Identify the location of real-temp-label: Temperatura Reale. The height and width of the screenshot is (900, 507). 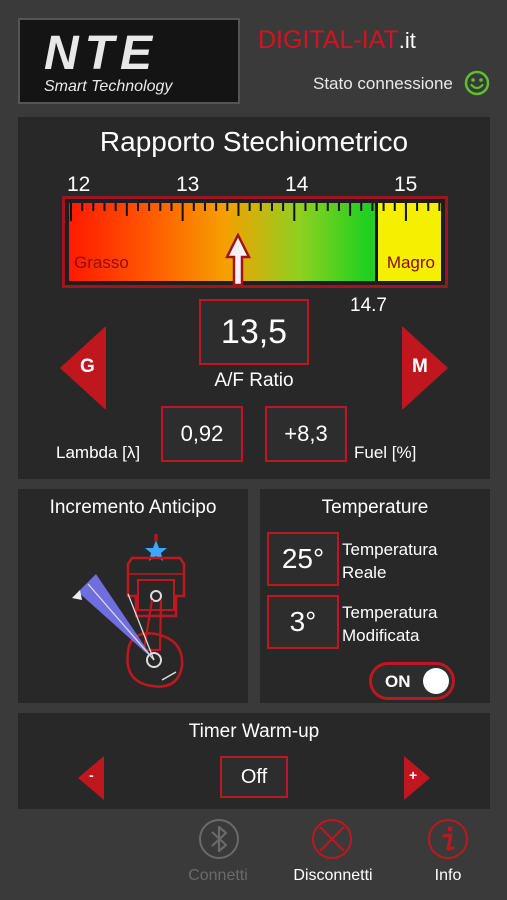
(389, 561).